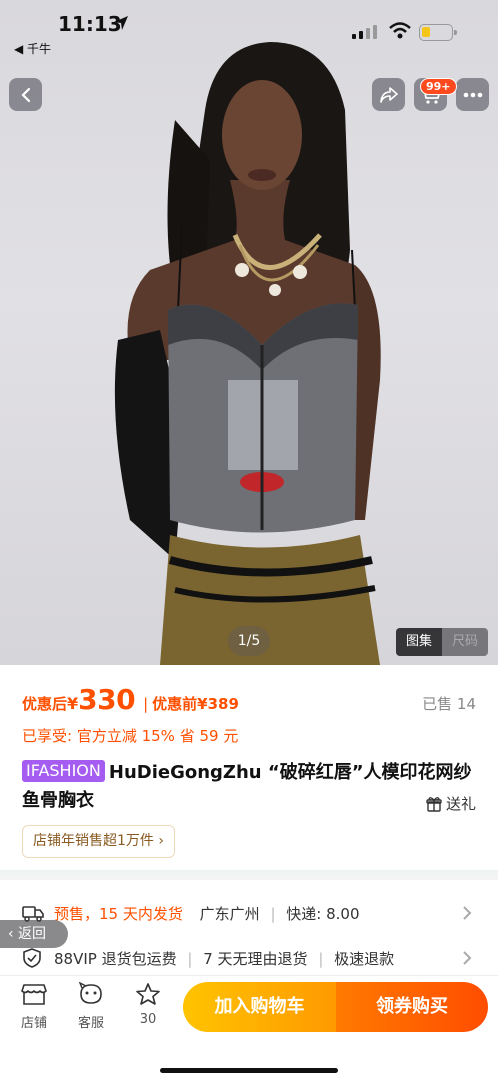 This screenshot has width=498, height=1080. I want to click on shipping-info: 预售，15 天内发货 广东广州 | 快递: 8.00, so click(207, 913).